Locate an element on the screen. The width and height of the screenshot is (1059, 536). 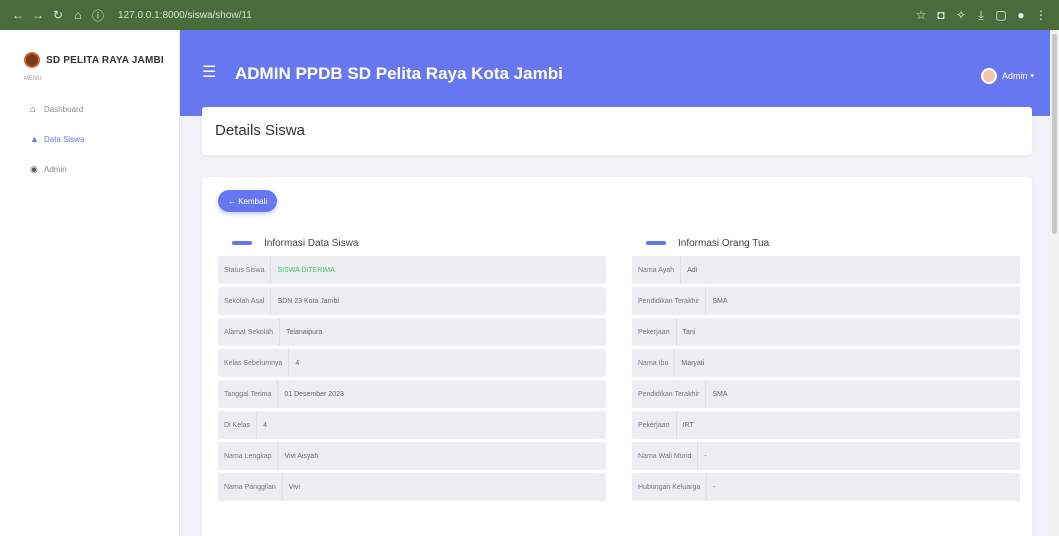
field-row: Di Kelas 4 is located at coordinates (412, 425).